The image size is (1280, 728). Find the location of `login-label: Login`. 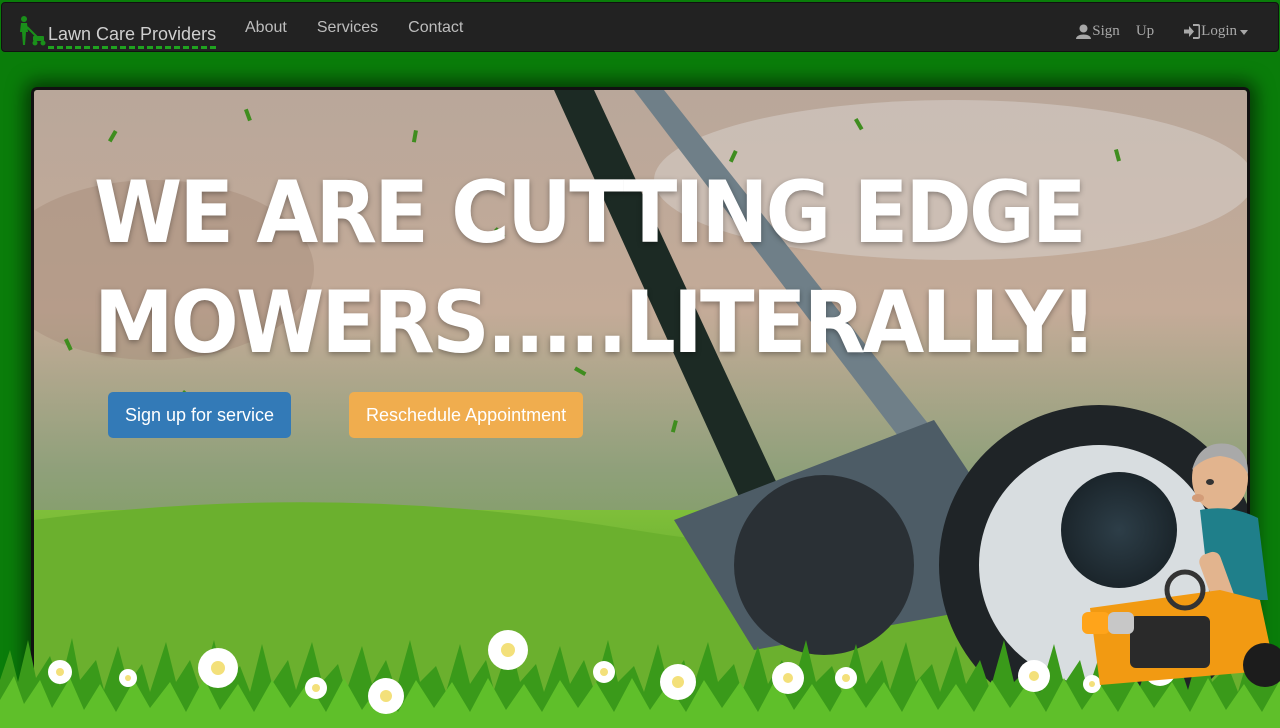

login-label: Login is located at coordinates (1219, 30).